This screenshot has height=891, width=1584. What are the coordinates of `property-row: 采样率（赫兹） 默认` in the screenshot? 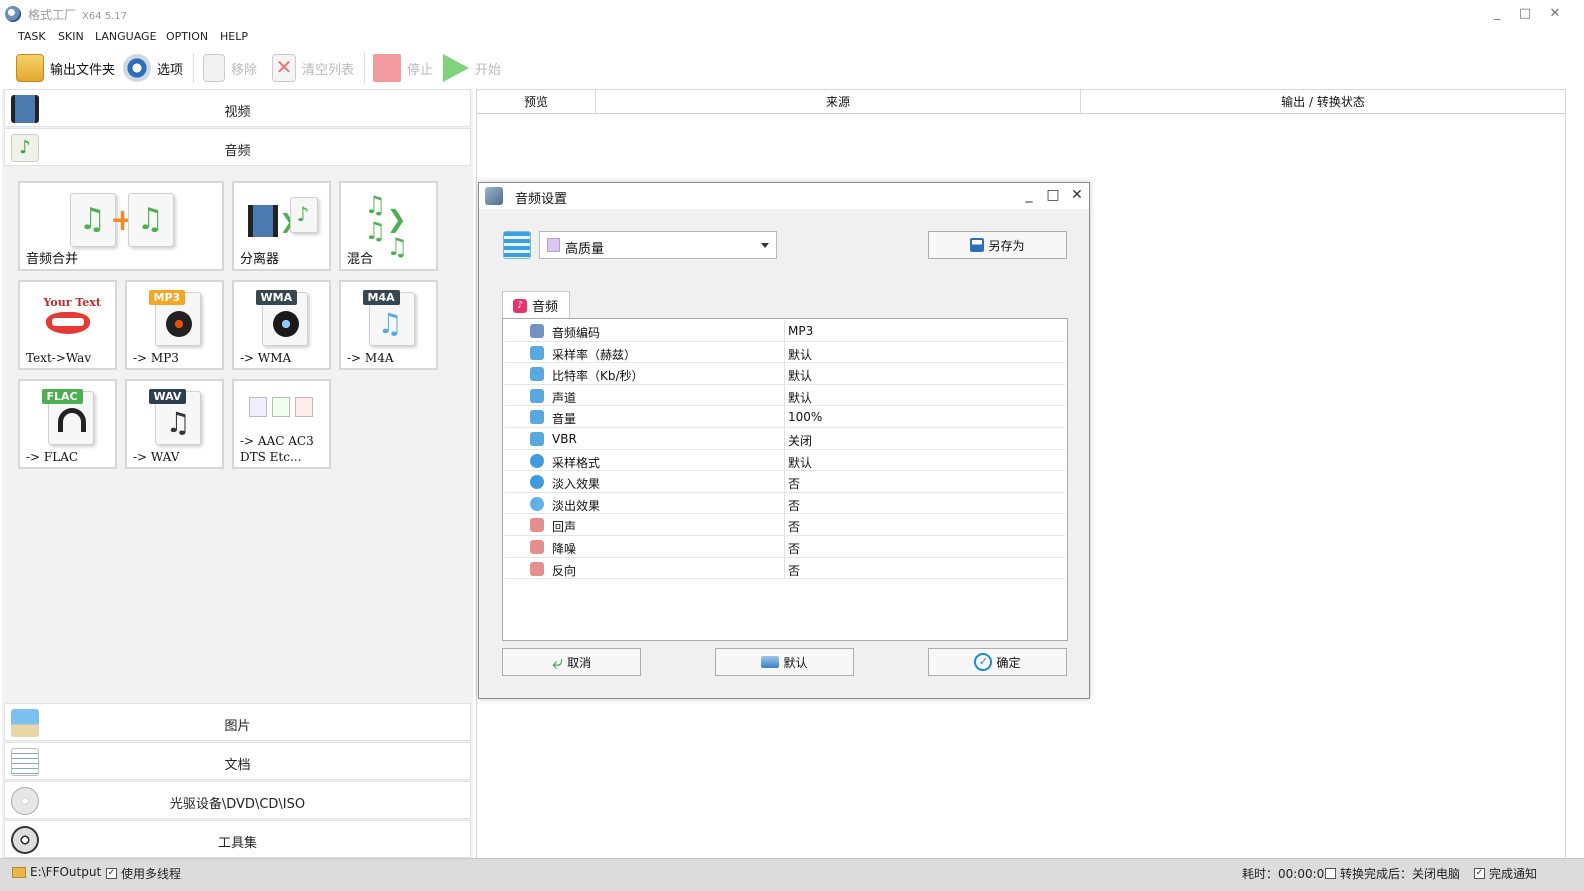 It's located at (785, 352).